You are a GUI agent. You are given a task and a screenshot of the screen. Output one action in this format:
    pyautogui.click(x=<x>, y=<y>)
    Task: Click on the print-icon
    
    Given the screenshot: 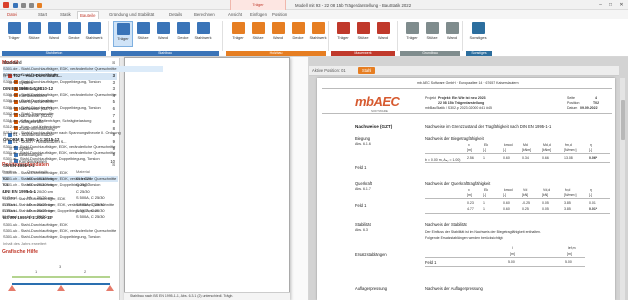 What is the action you would take?
    pyautogui.click(x=39, y=5)
    